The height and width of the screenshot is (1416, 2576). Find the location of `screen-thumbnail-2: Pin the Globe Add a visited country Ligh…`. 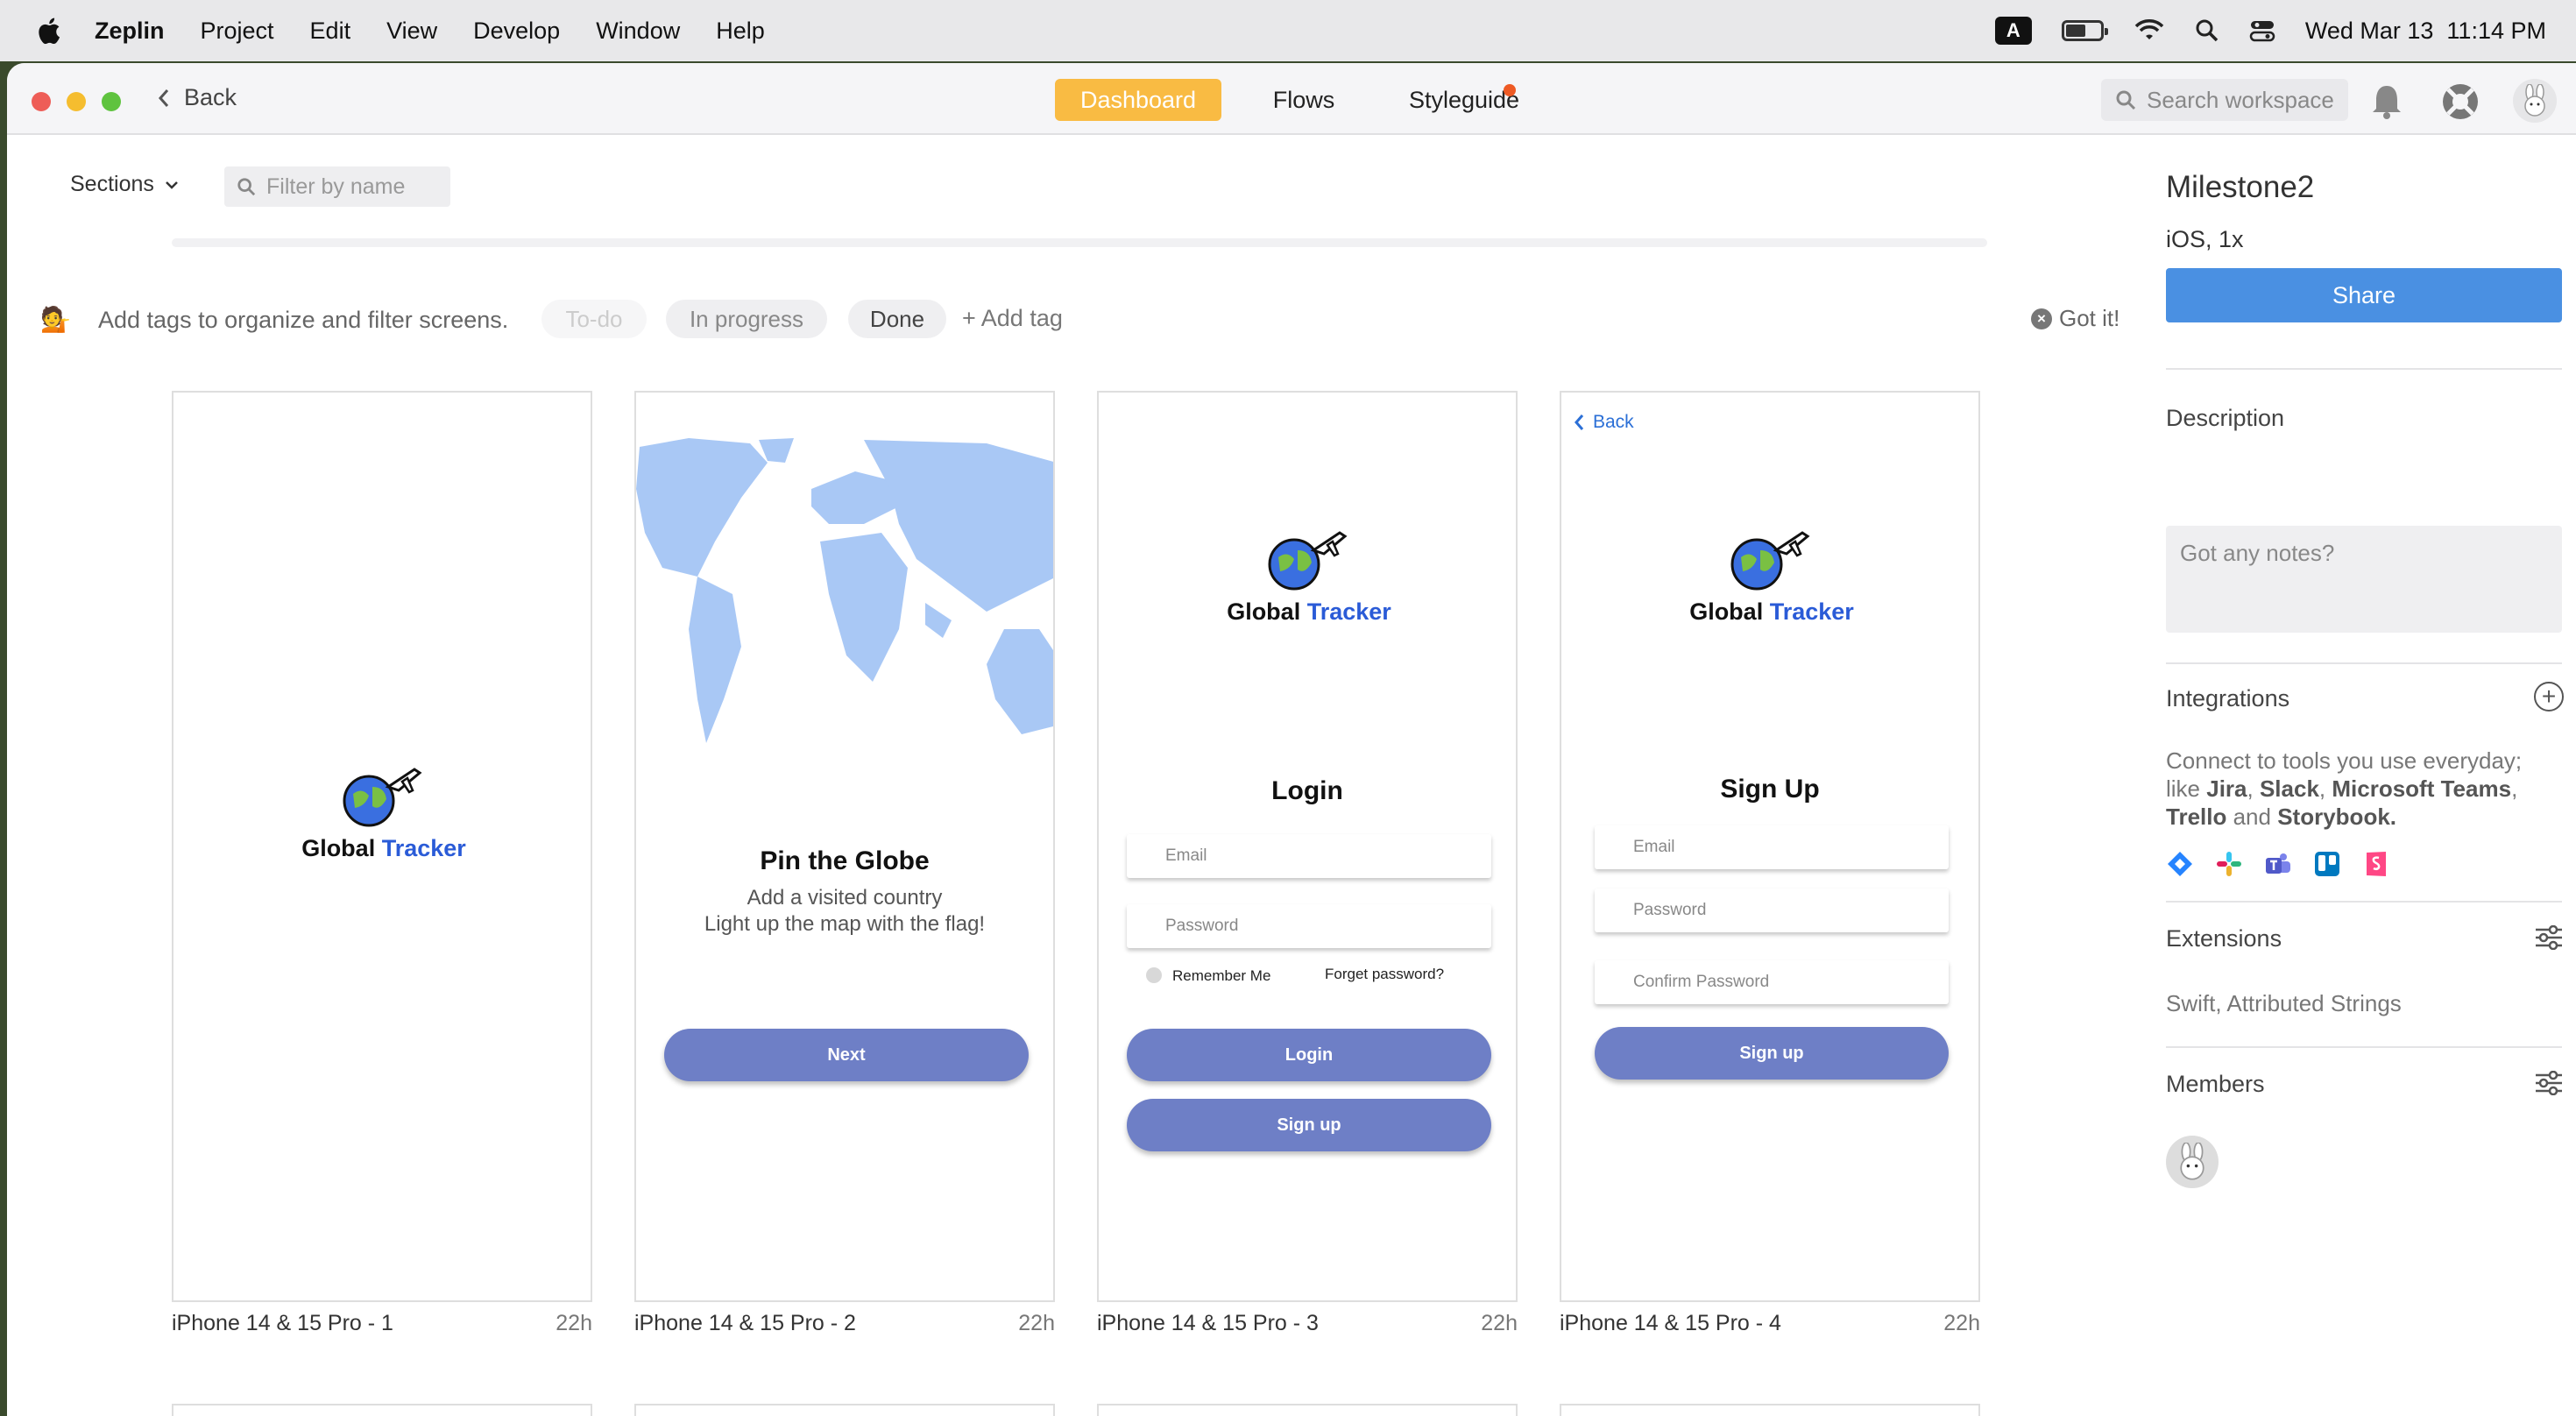

screen-thumbnail-2: Pin the Globe Add a visited country Ligh… is located at coordinates (844, 846).